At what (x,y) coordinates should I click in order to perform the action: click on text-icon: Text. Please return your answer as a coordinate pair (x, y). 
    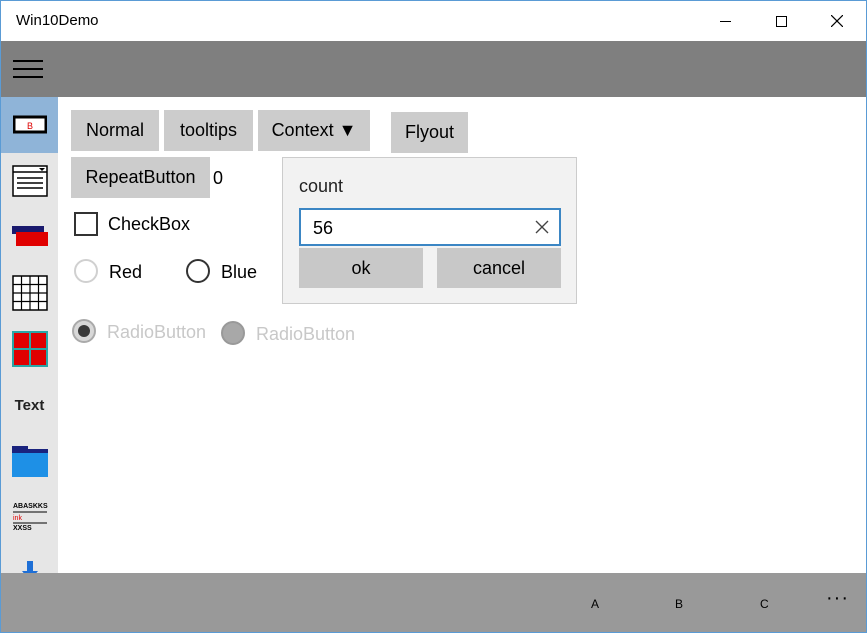
    Looking at the image, I should click on (29, 405).